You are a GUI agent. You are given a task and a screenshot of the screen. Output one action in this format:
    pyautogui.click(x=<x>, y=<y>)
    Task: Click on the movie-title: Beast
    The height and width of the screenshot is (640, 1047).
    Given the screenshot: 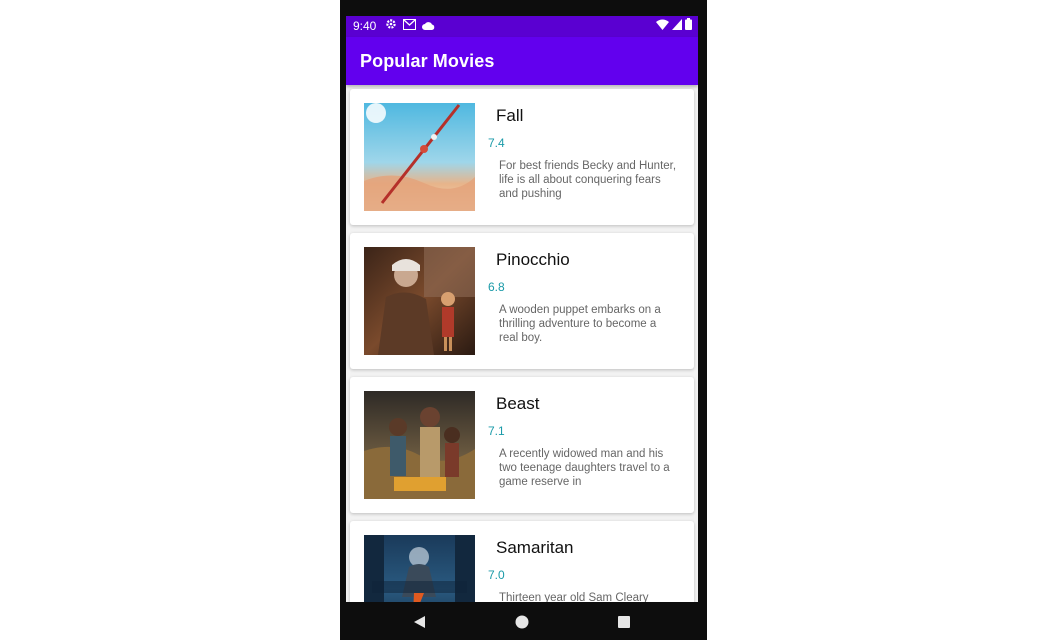 What is the action you would take?
    pyautogui.click(x=518, y=403)
    